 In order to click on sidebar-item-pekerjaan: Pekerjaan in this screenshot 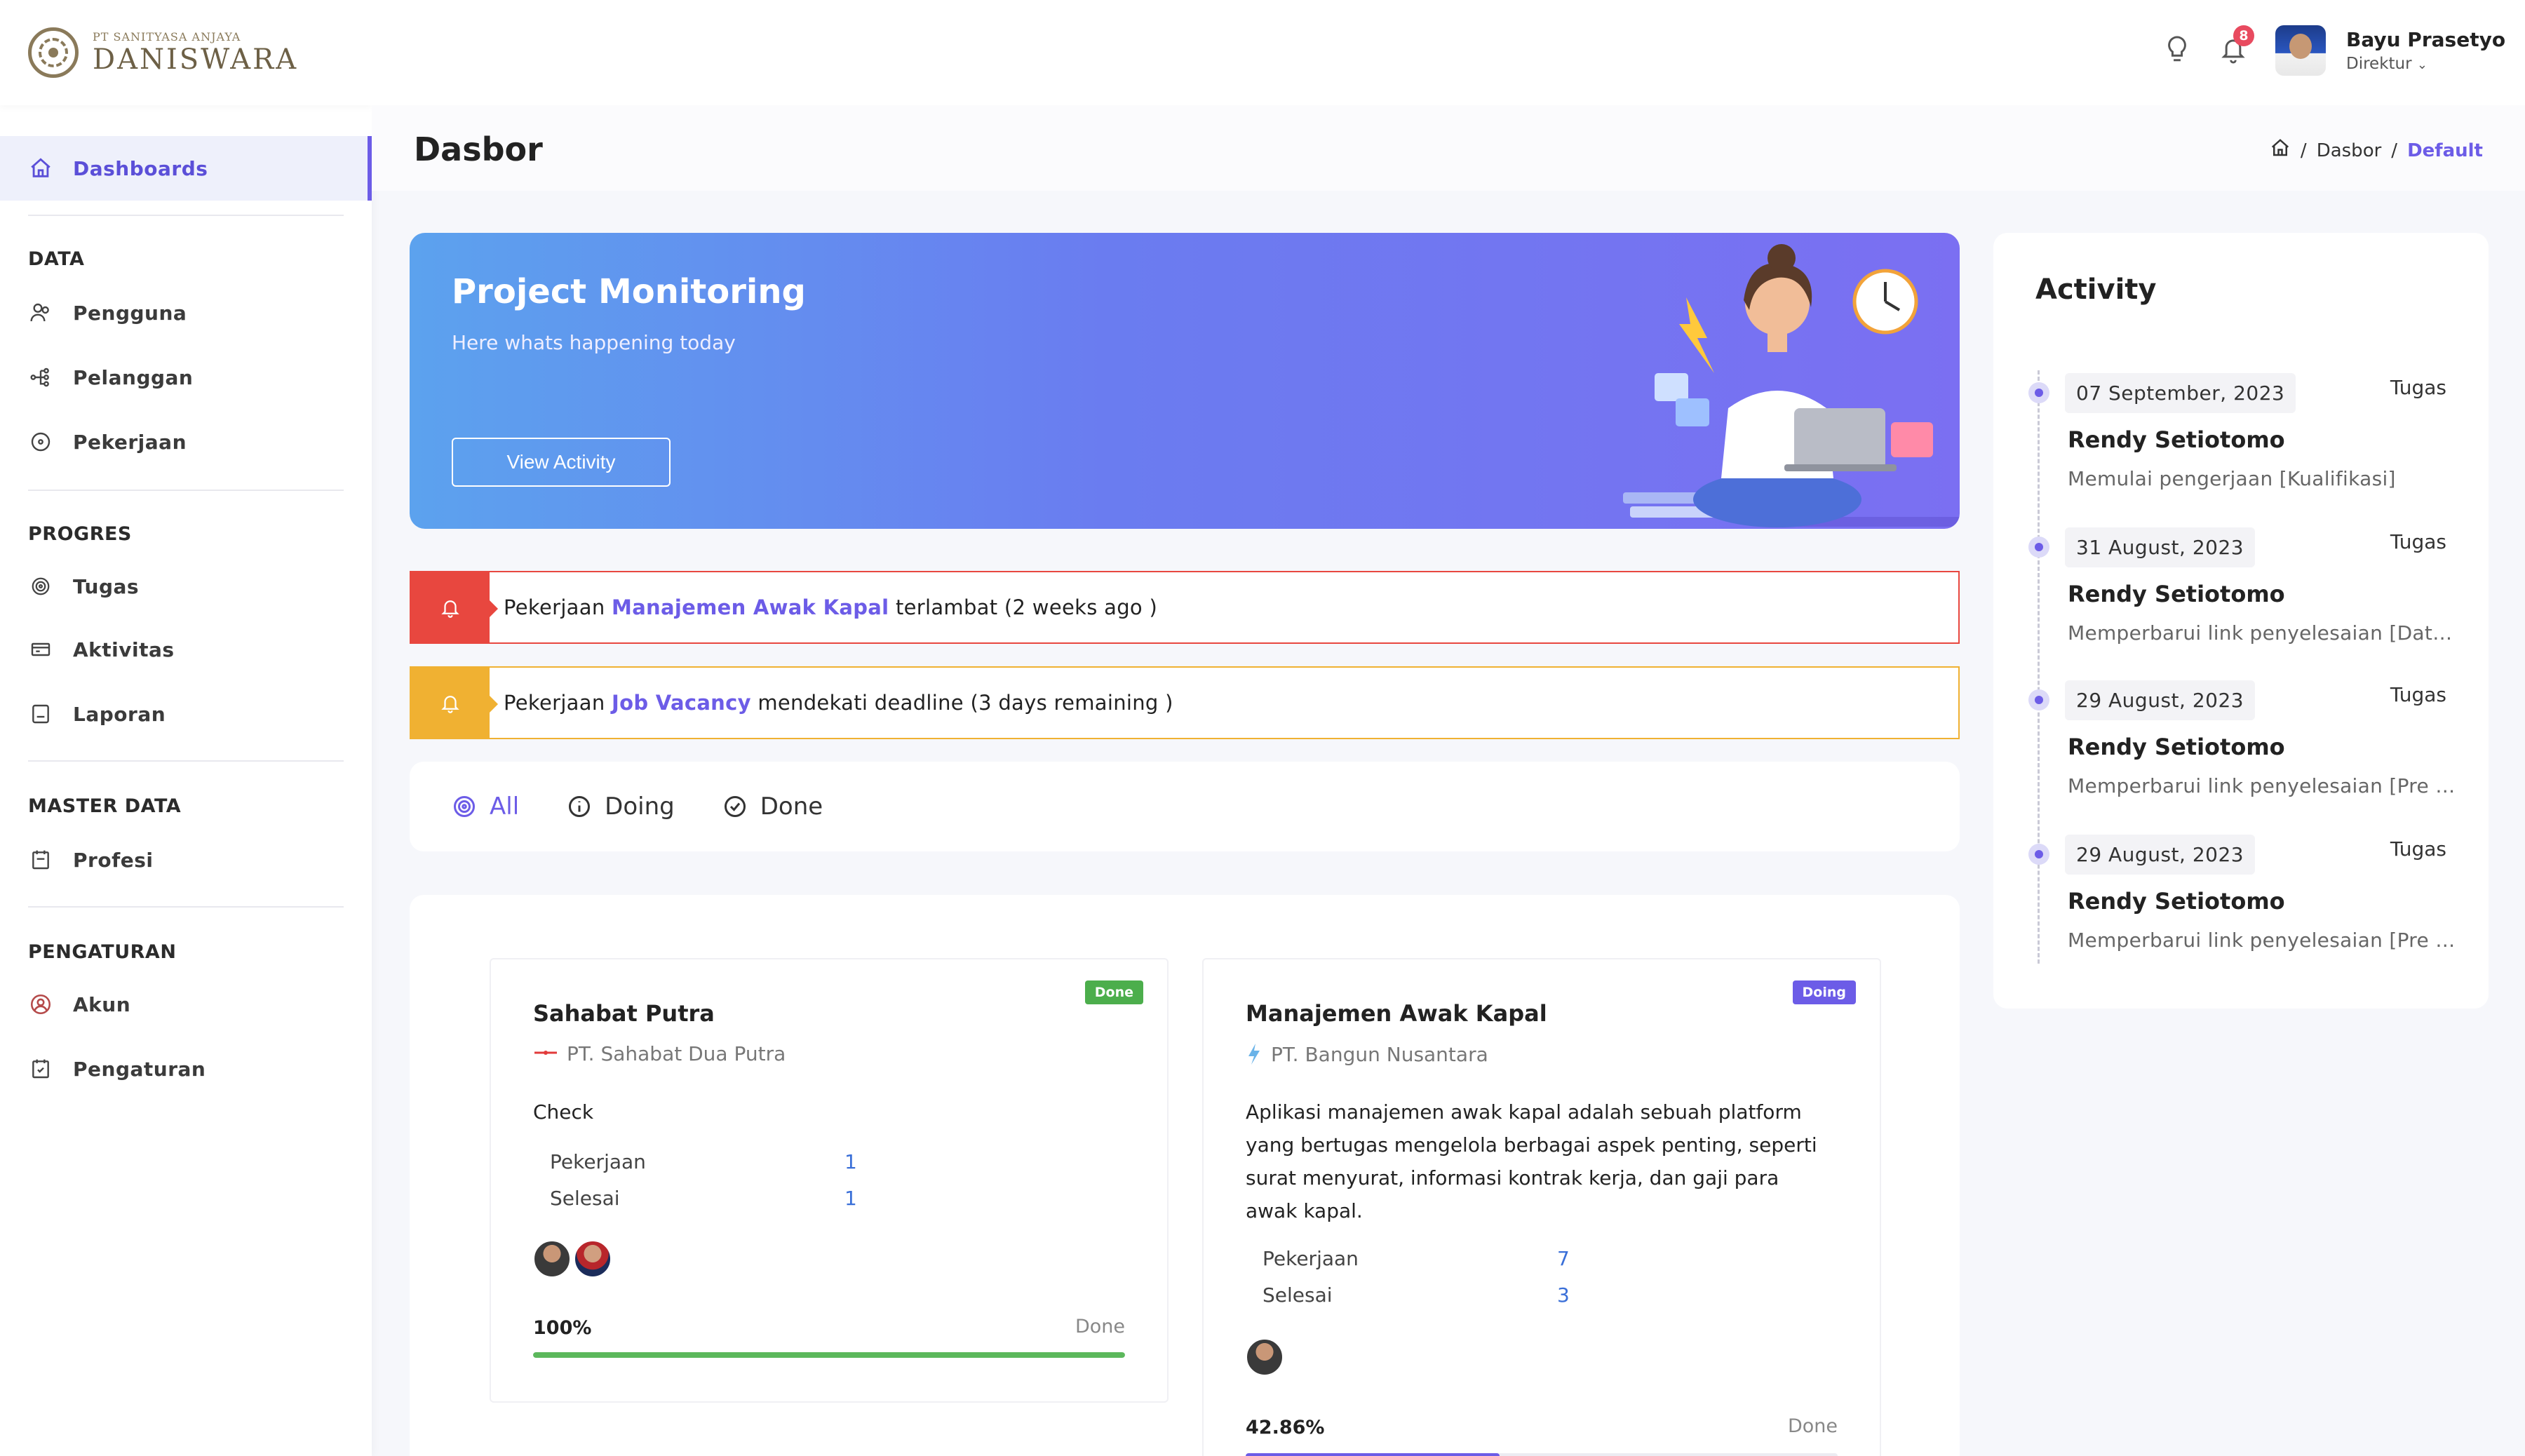, I will do `click(186, 442)`.